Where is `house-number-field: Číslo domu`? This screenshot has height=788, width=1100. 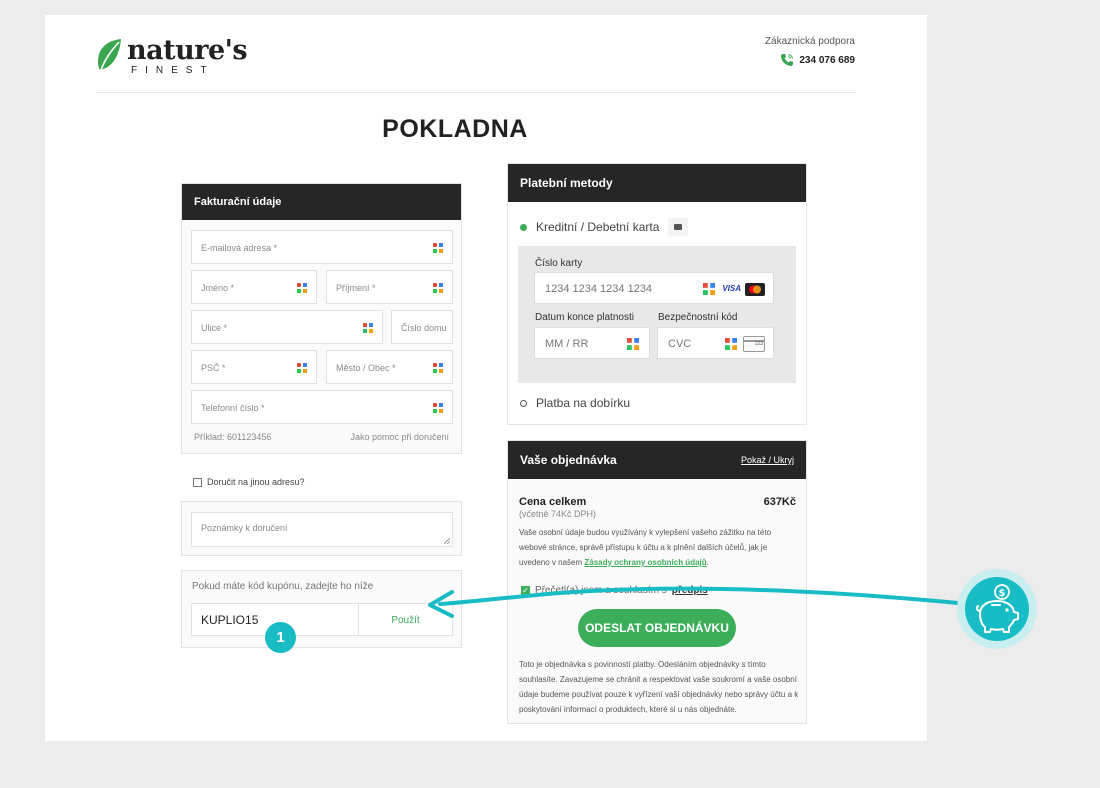
house-number-field: Číslo domu is located at coordinates (422, 327).